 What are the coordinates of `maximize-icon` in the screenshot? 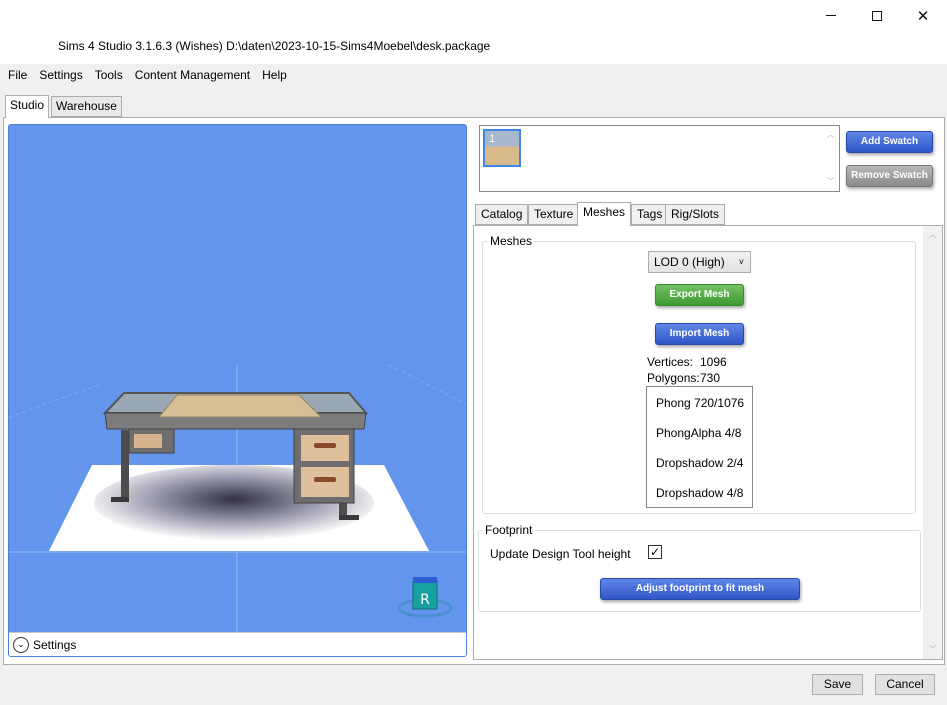 It's located at (877, 15).